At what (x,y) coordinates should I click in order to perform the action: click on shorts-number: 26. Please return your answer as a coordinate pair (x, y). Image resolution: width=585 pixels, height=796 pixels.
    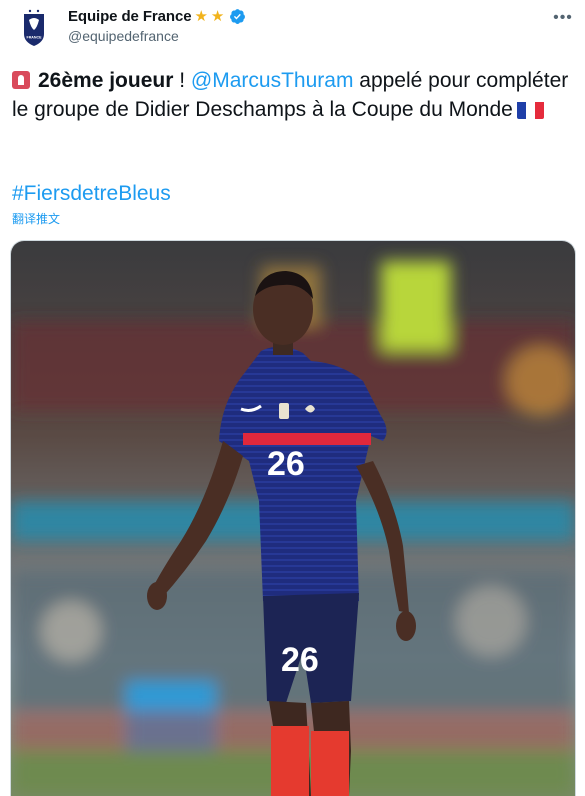
    Looking at the image, I should click on (300, 660).